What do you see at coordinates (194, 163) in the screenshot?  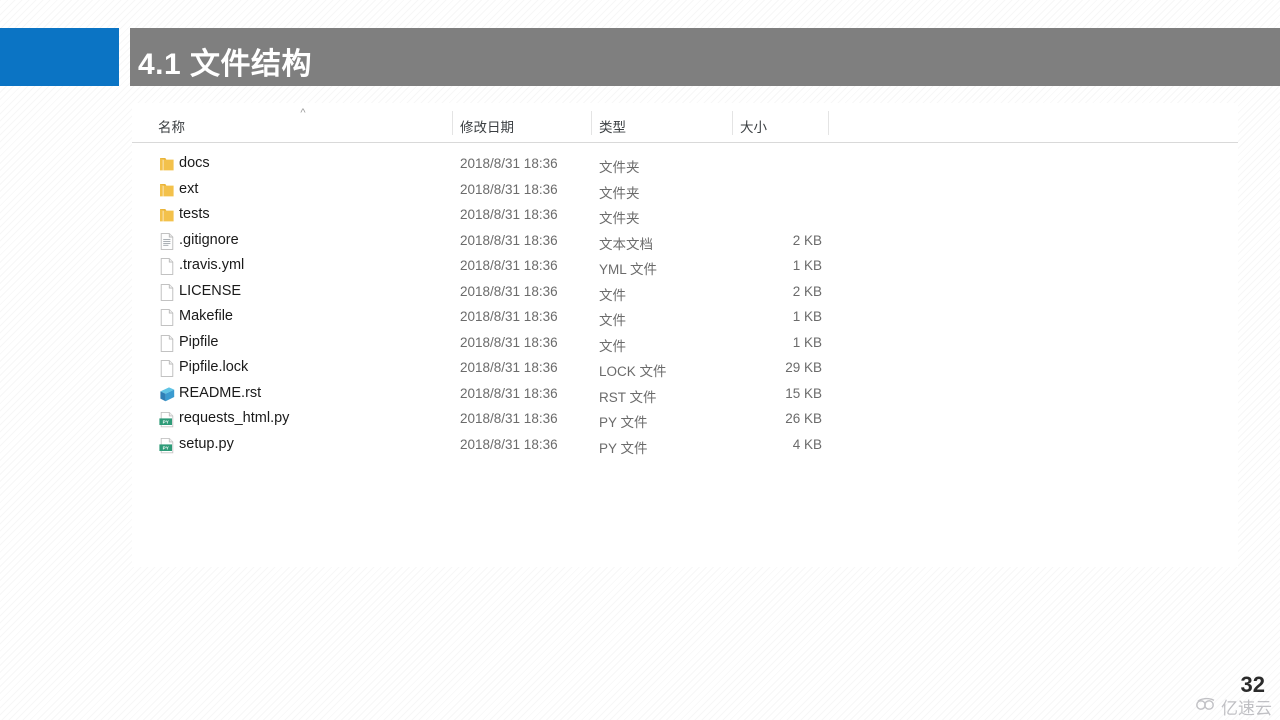 I see `file-name: docs` at bounding box center [194, 163].